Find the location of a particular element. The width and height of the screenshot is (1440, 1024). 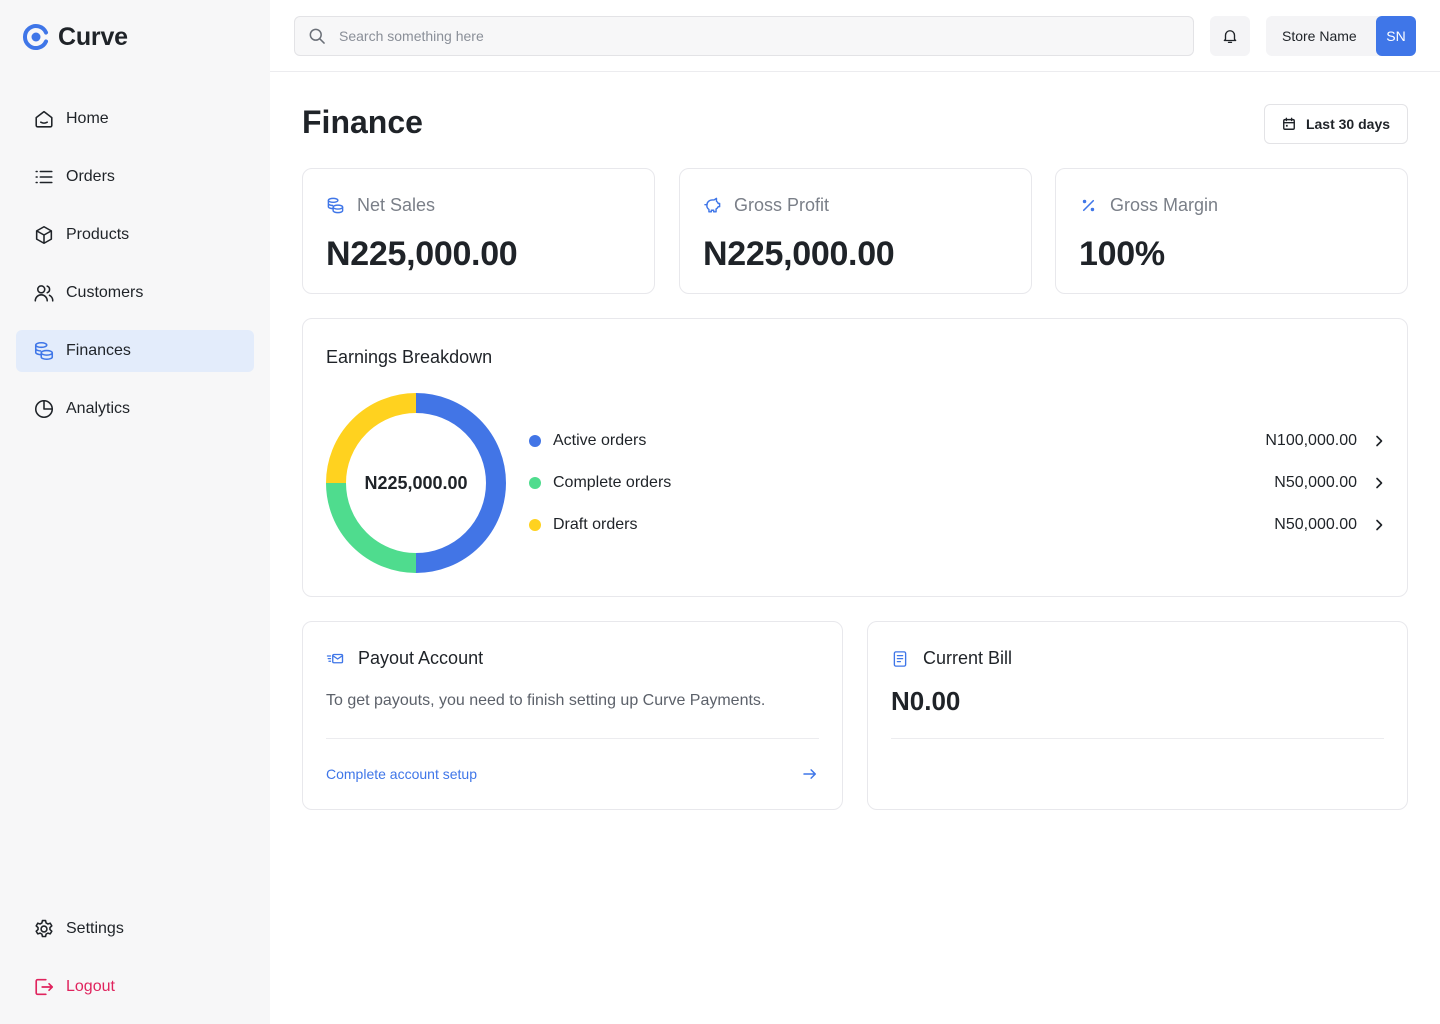

legend-label: Complete orders is located at coordinates (612, 482).